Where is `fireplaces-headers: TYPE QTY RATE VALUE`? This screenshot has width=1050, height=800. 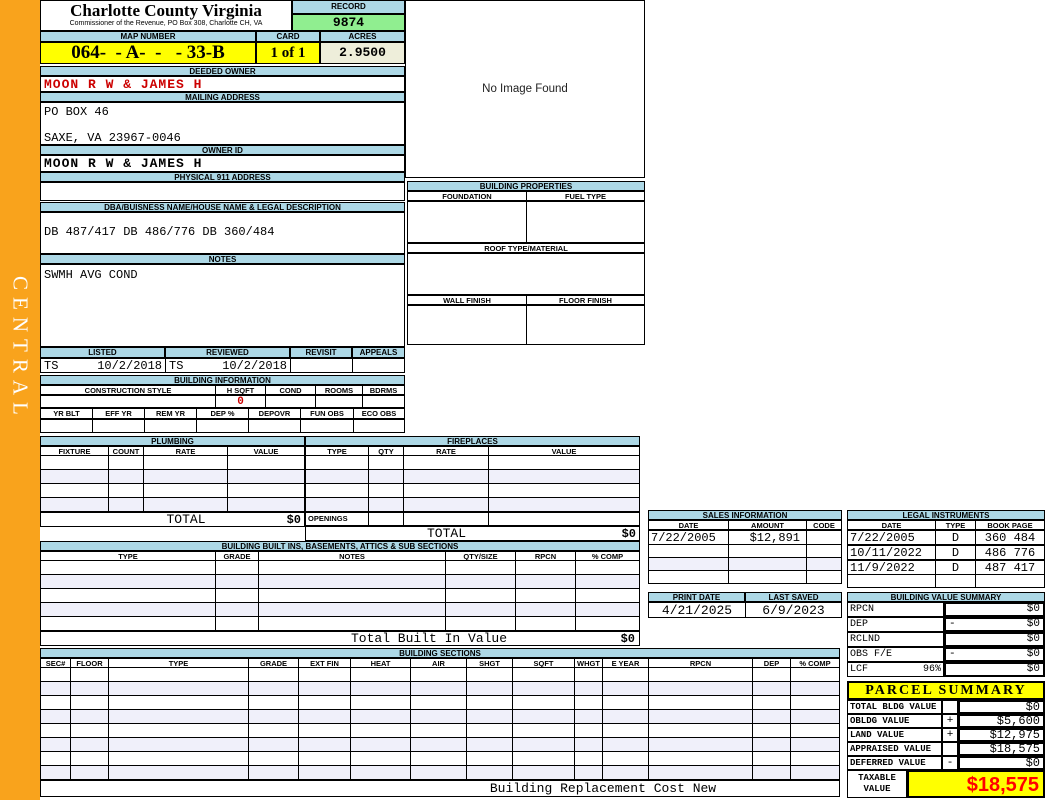 fireplaces-headers: TYPE QTY RATE VALUE is located at coordinates (472, 451).